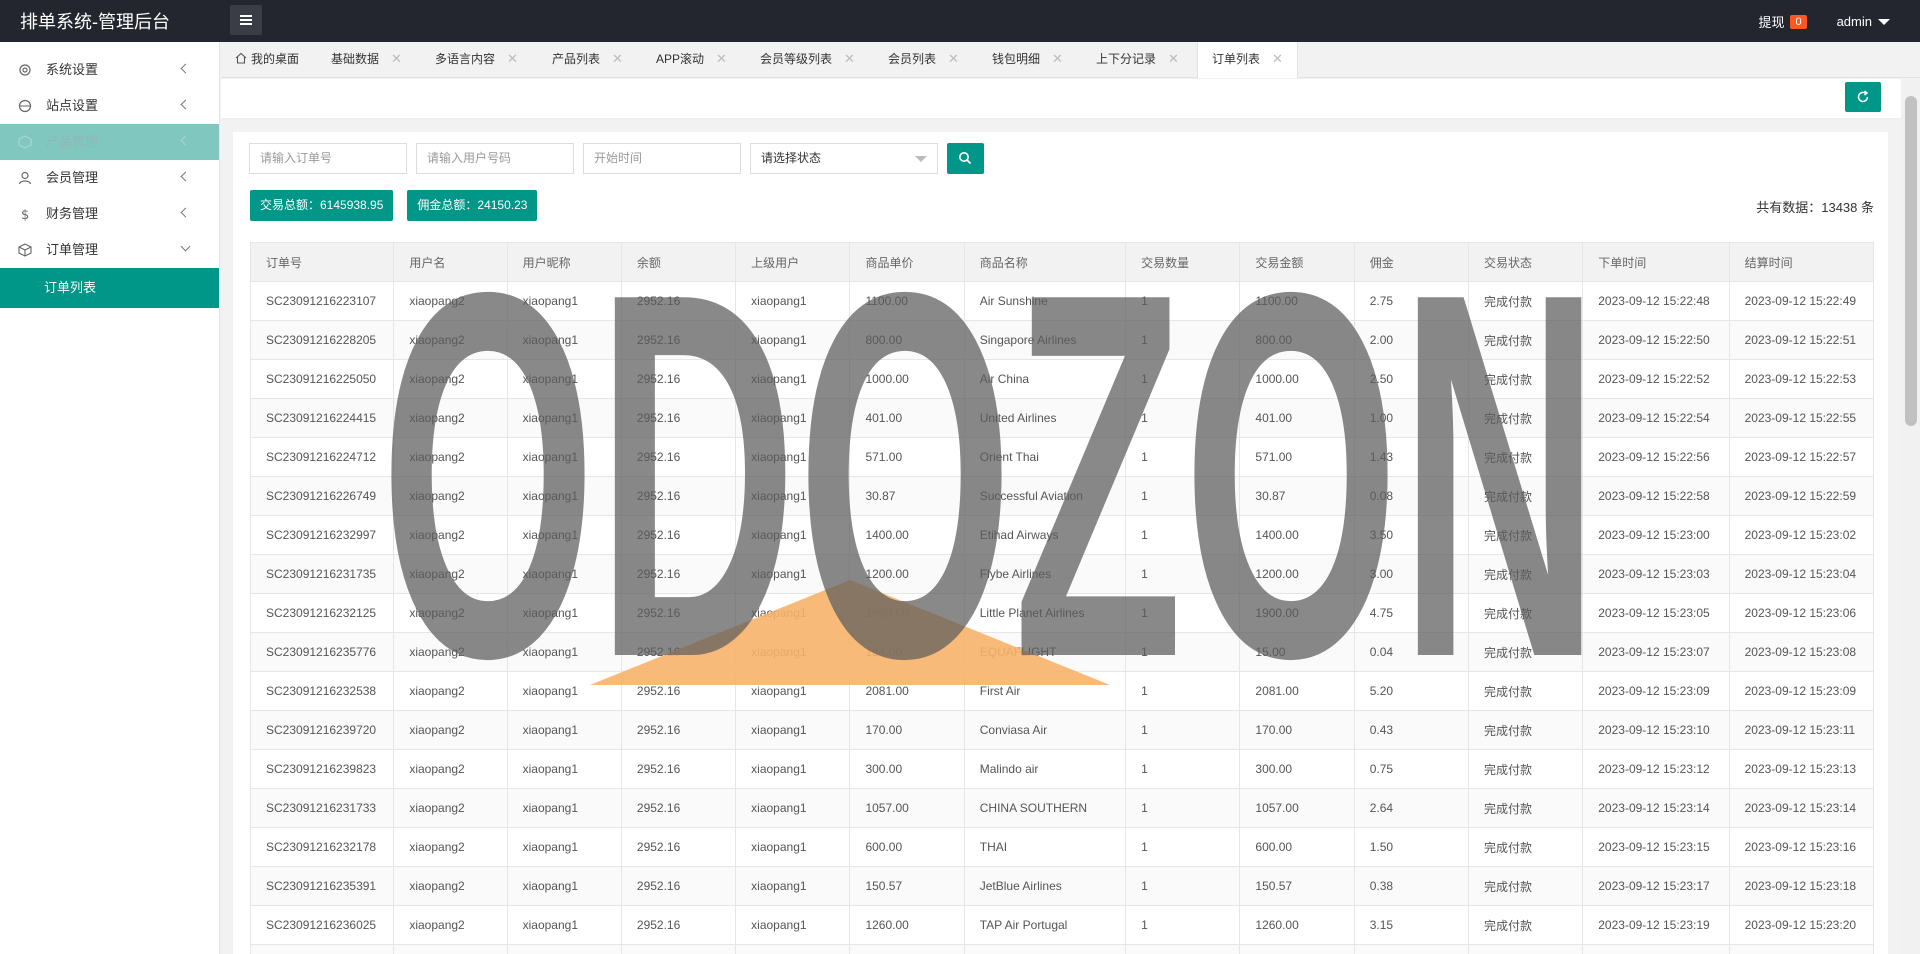  Describe the element at coordinates (109, 106) in the screenshot. I see `sidebar-item-site-settings: 站点设置` at that location.